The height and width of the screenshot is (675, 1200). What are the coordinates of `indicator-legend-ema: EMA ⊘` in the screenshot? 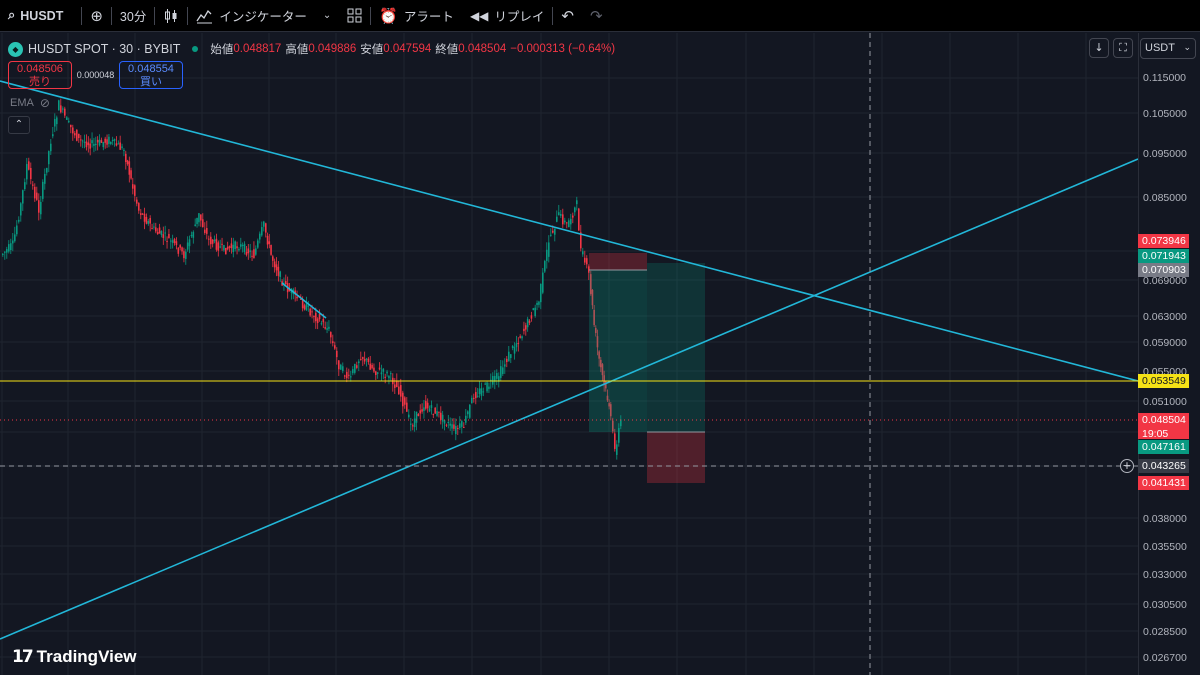 It's located at (30, 103).